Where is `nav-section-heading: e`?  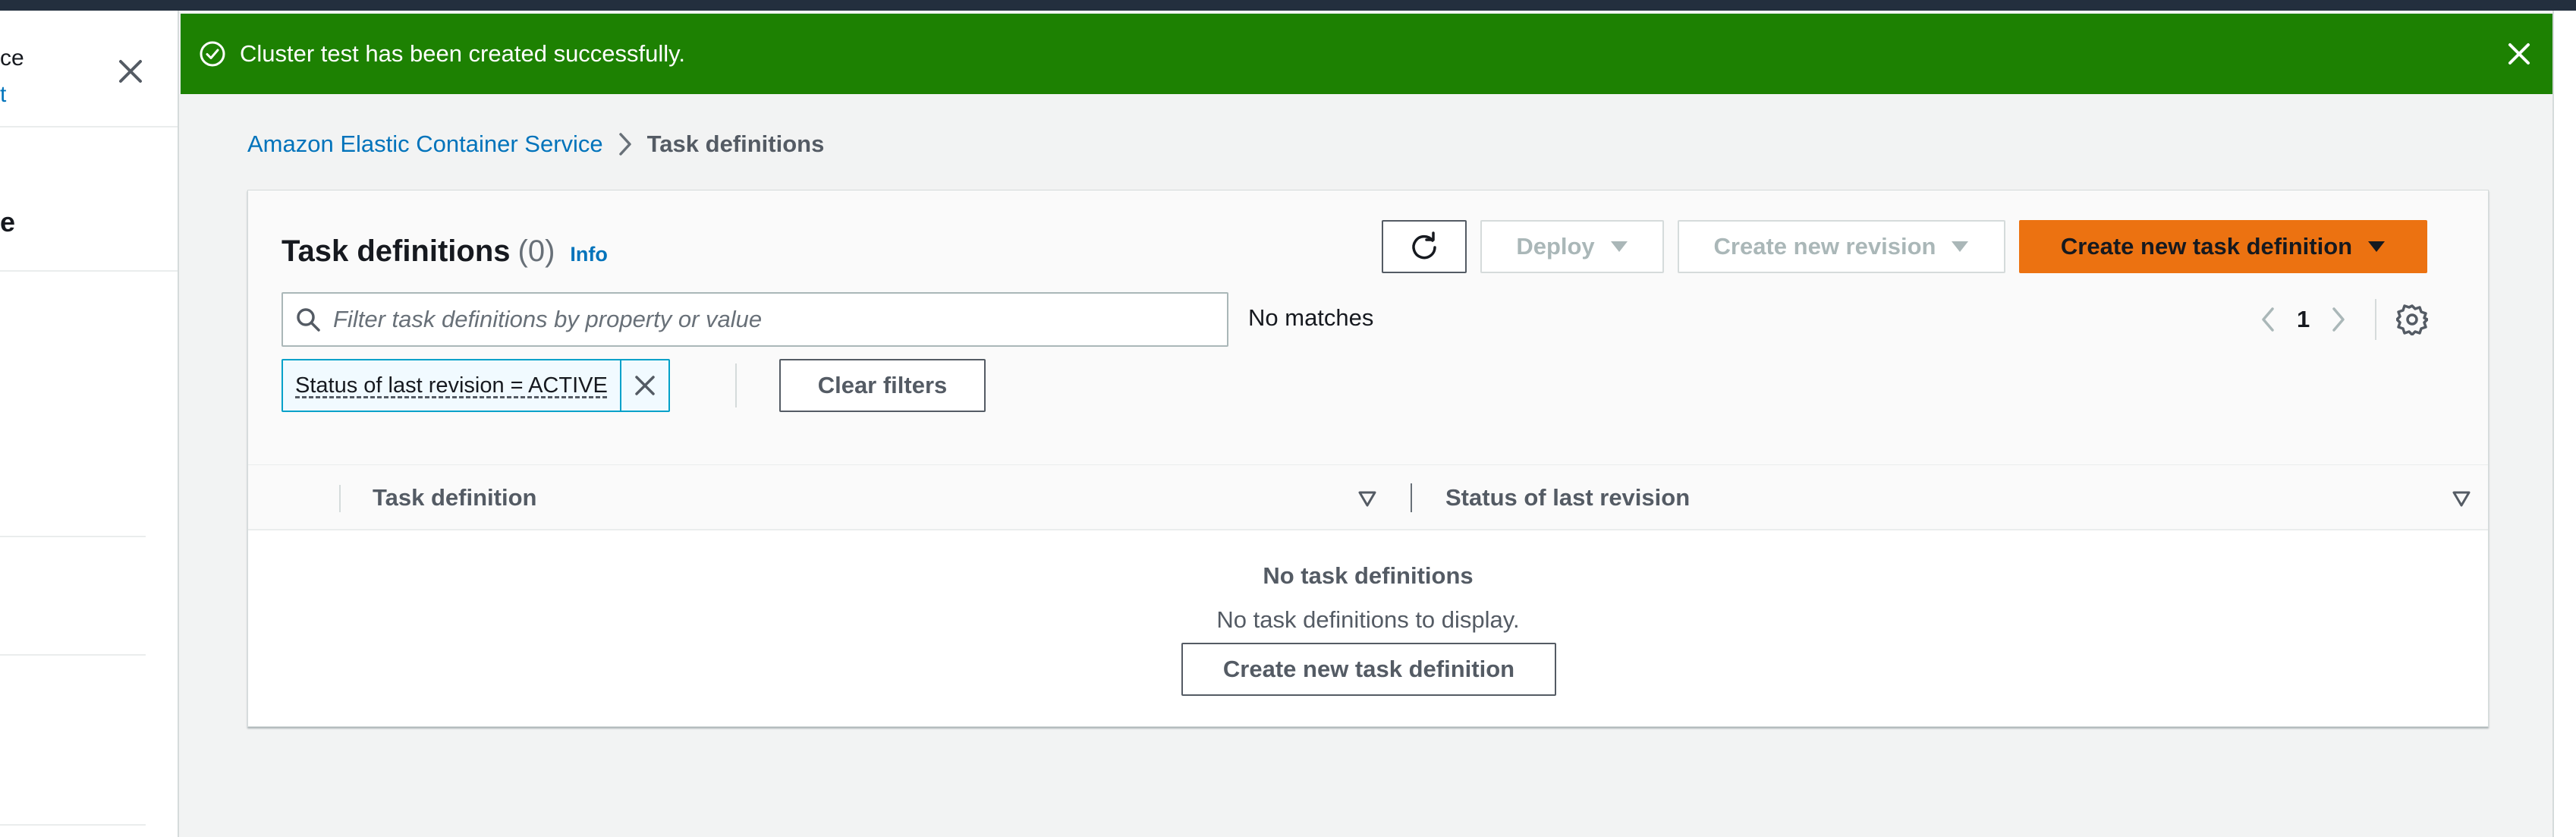 nav-section-heading: e is located at coordinates (8, 222).